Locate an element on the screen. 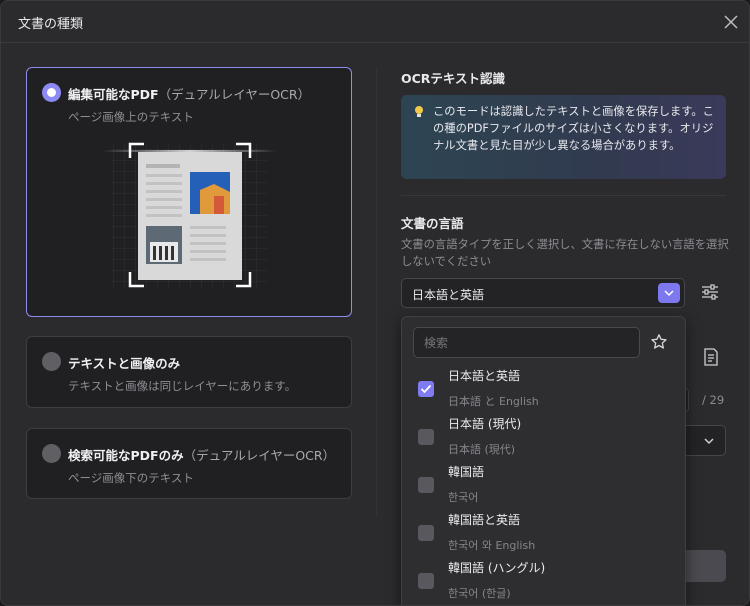  check-icon is located at coordinates (426, 389).